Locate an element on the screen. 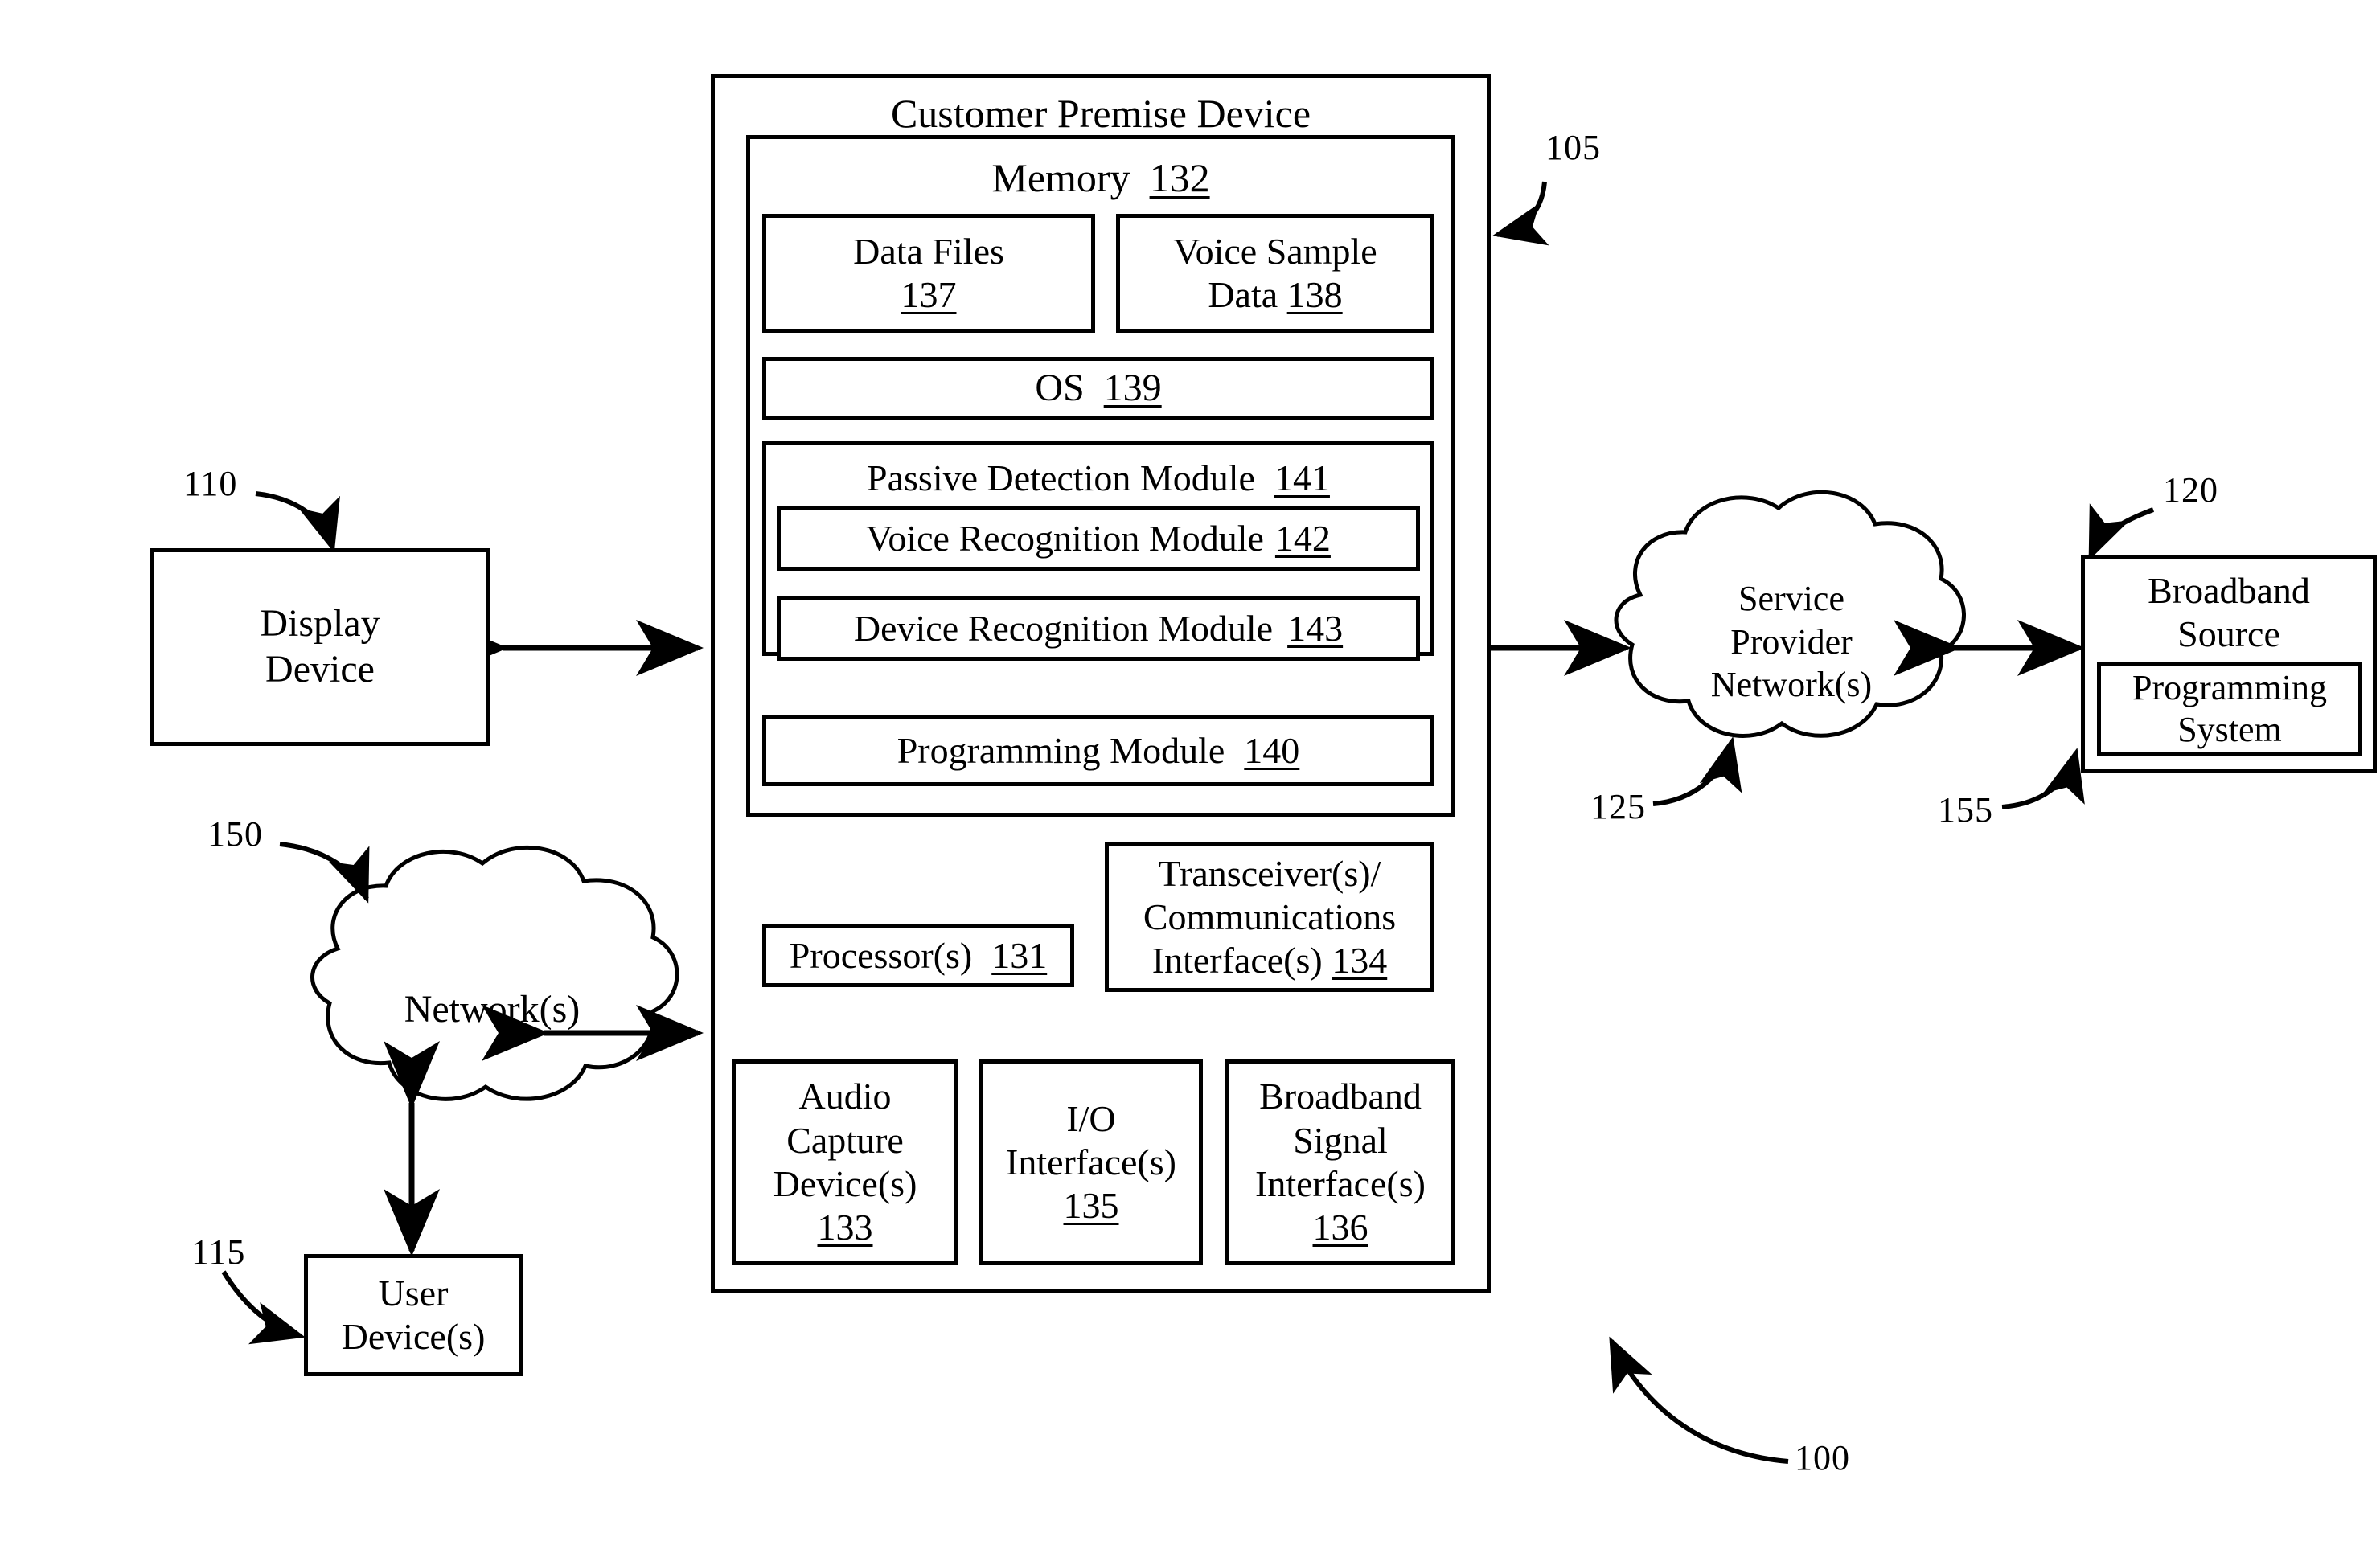  ref-105: 105 is located at coordinates (1573, 147).